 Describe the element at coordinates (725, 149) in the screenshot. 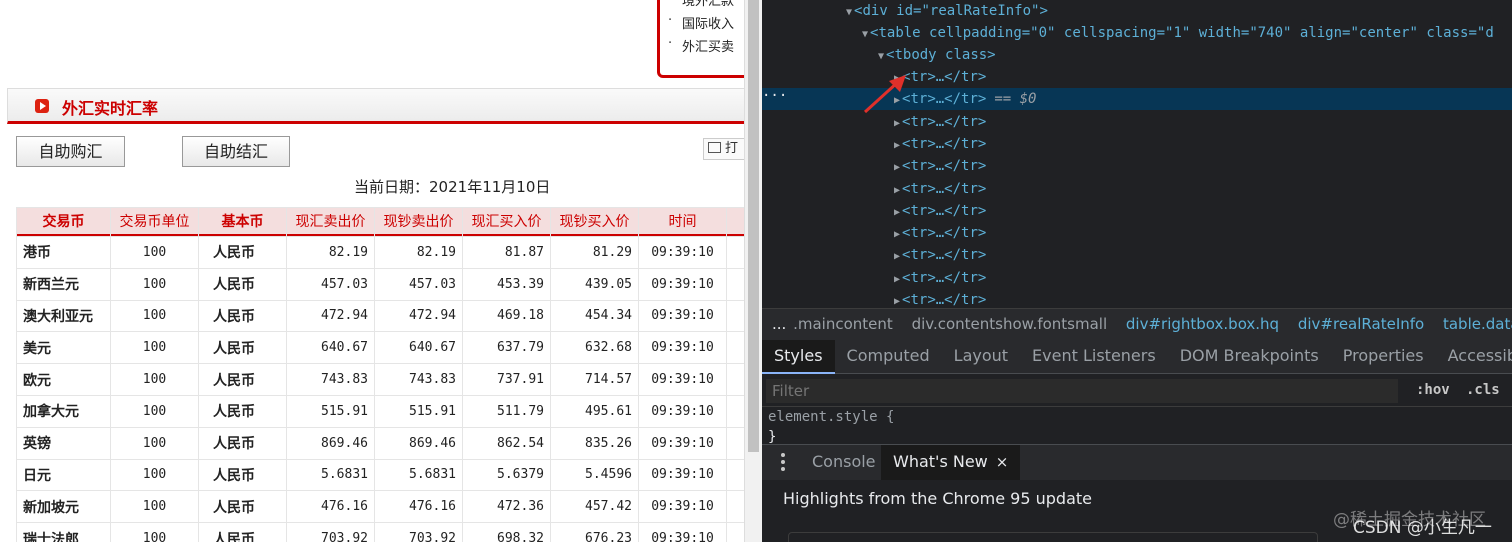

I see `print-button: 打` at that location.